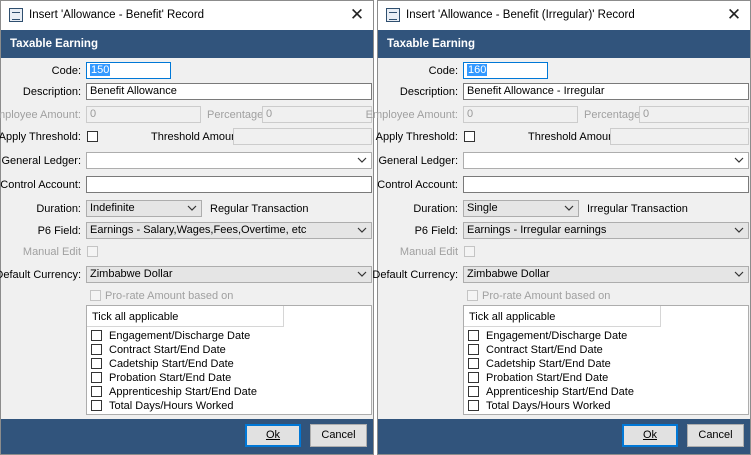  What do you see at coordinates (560, 392) in the screenshot?
I see `list-item-label: Apprenticeship Start/End Date` at bounding box center [560, 392].